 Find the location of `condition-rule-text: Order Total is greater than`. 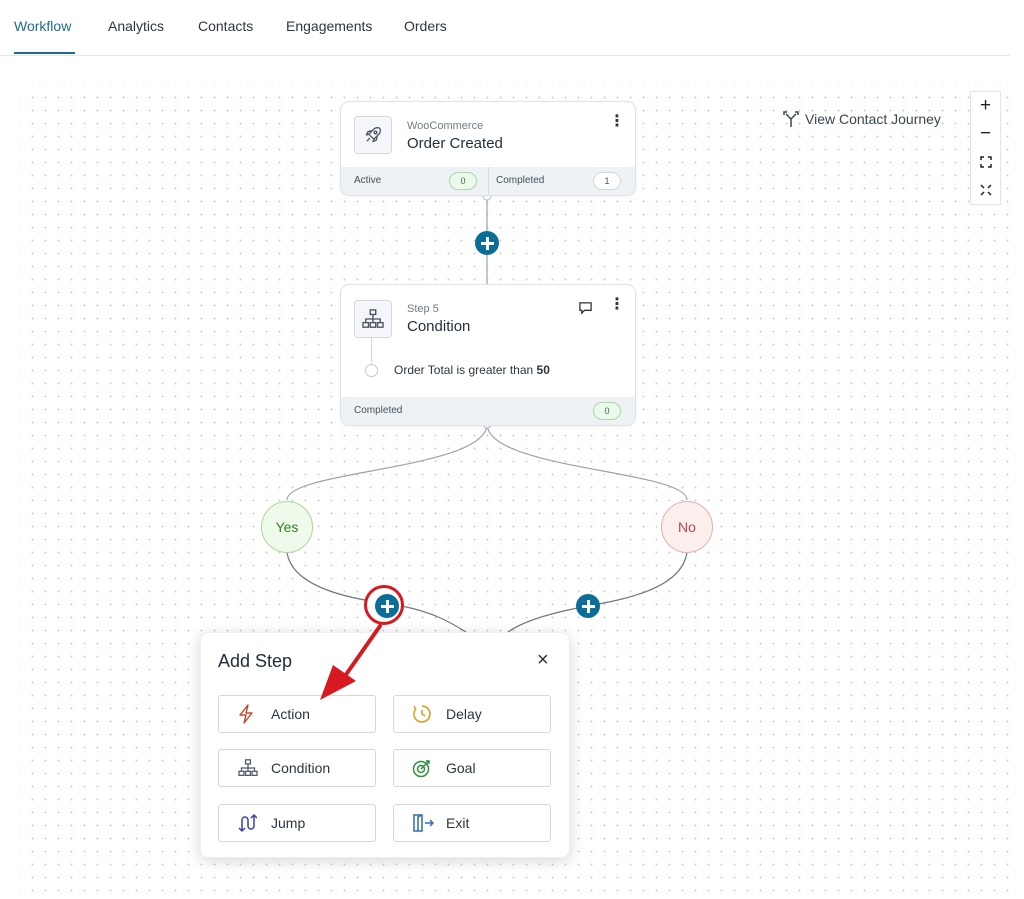

condition-rule-text: Order Total is greater than is located at coordinates (464, 370).